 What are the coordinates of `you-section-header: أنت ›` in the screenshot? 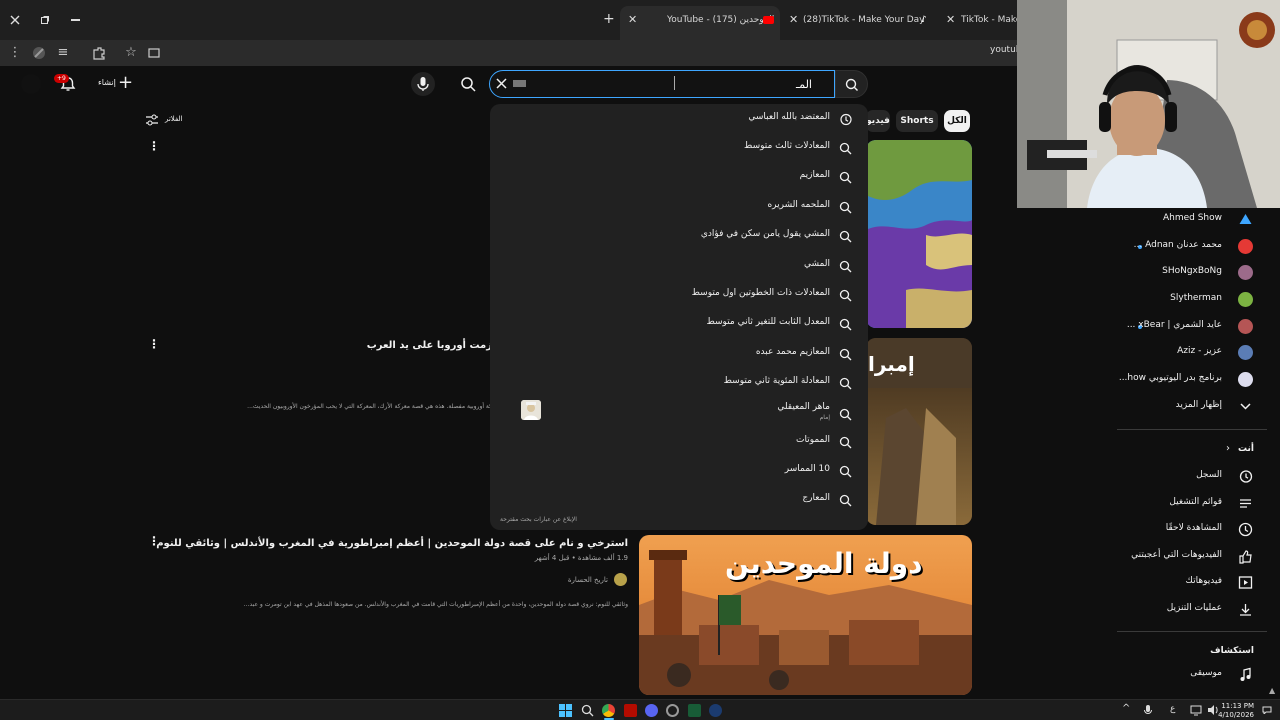 It's located at (1240, 450).